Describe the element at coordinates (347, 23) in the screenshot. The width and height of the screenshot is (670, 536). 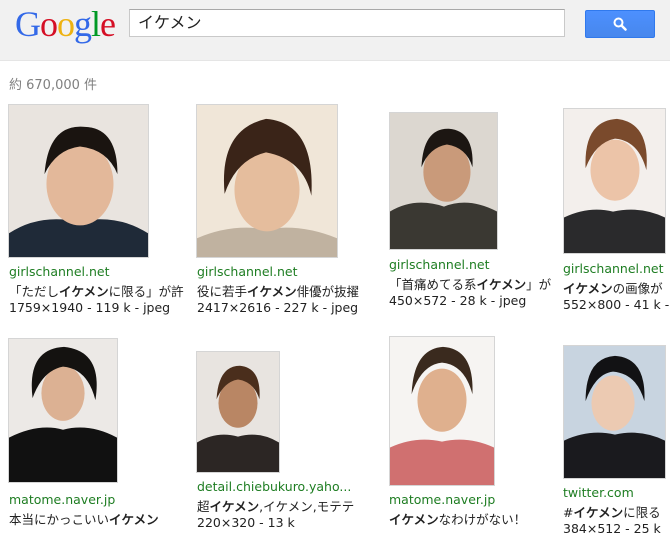
I see `search-input: イケメン` at that location.